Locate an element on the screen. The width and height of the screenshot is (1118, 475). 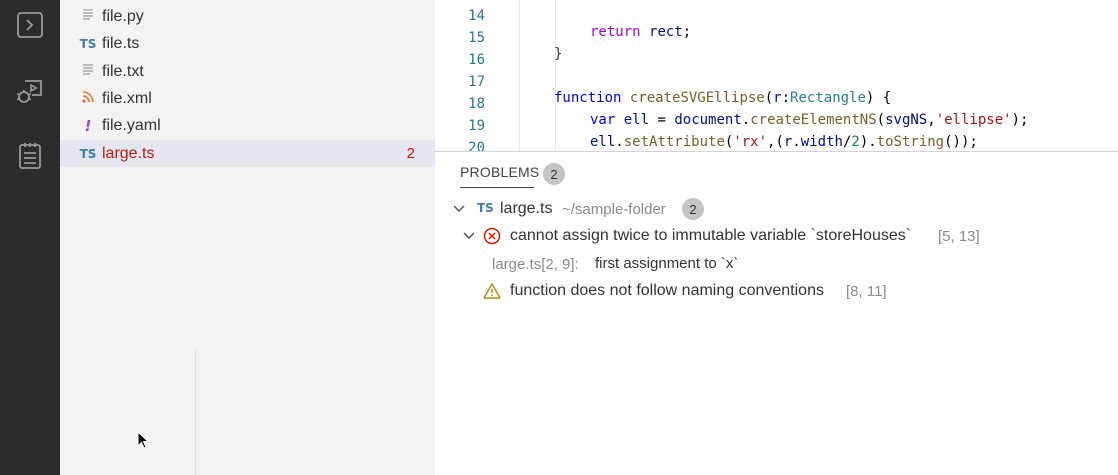
code-line: 14 return rect; is located at coordinates (776, 20).